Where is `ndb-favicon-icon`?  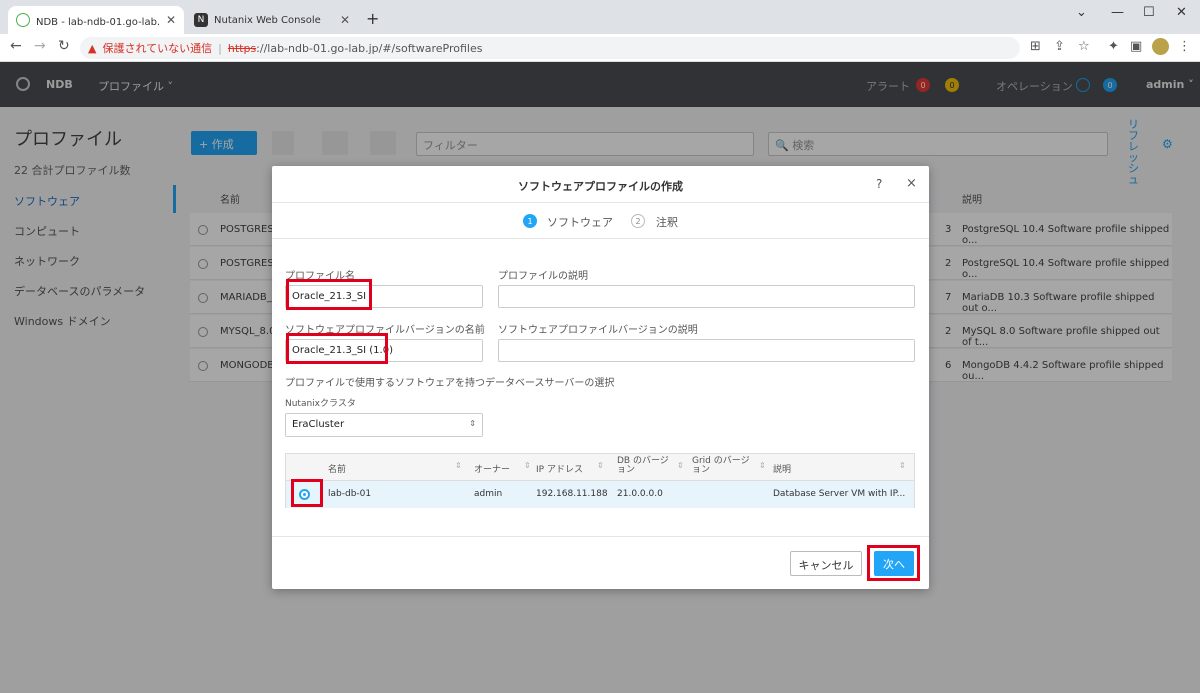 ndb-favicon-icon is located at coordinates (23, 20).